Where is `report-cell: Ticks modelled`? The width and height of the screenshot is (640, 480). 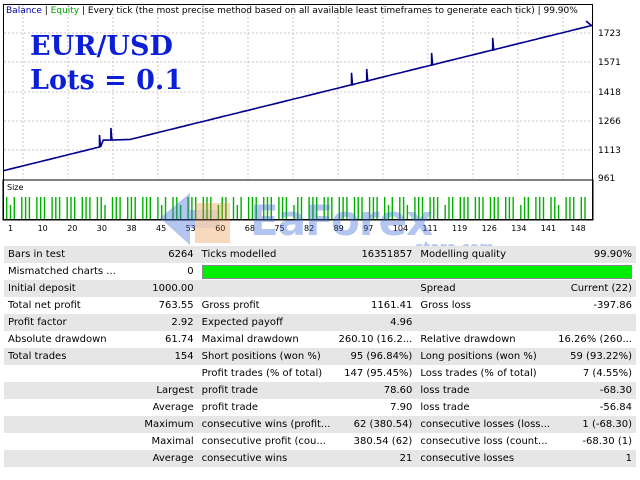
report-cell: Ticks modelled is located at coordinates (266, 254).